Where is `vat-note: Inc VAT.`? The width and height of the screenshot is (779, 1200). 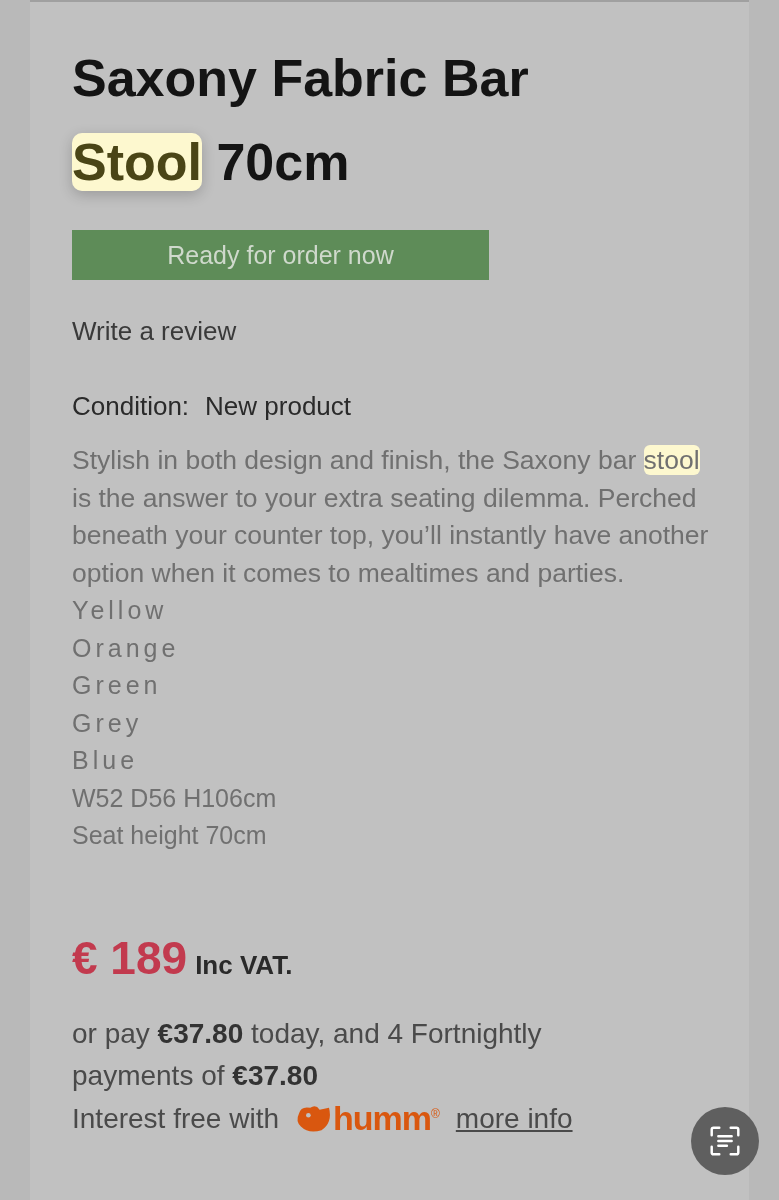
vat-note: Inc VAT. is located at coordinates (244, 965).